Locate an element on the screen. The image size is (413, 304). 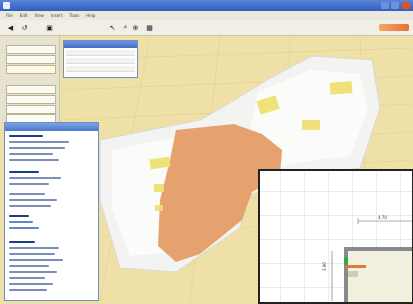
back-icon: ◀ is located at coordinates (10, 27).